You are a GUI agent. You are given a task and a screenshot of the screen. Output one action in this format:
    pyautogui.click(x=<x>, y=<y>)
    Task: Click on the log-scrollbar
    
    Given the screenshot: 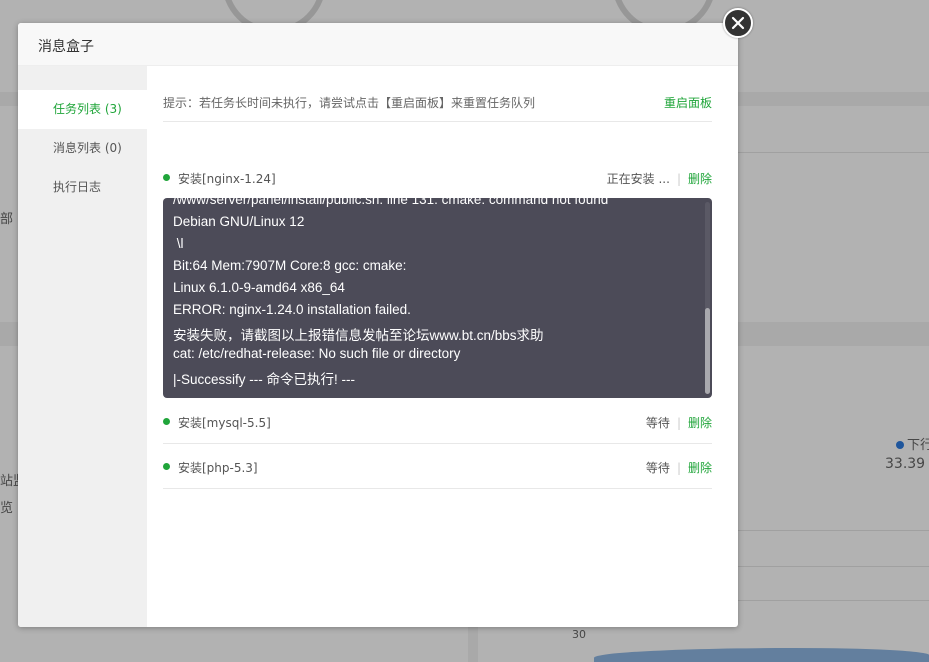 What is the action you would take?
    pyautogui.click(x=707, y=298)
    